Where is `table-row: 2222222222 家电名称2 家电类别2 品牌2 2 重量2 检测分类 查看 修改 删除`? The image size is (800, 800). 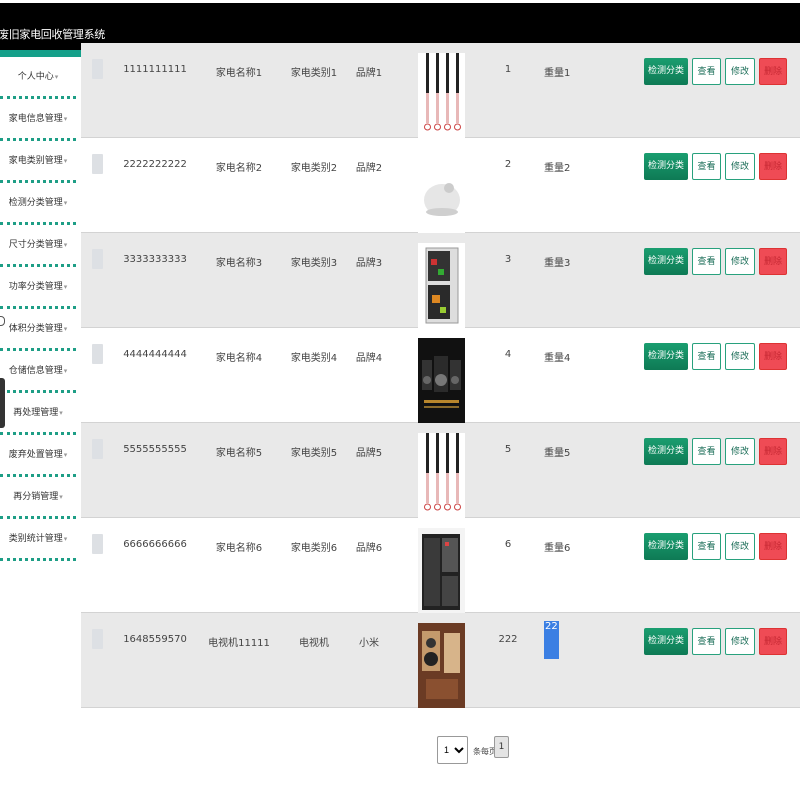 table-row: 2222222222 家电名称2 家电类别2 品牌2 2 重量2 检测分类 查看 修改 删除 is located at coordinates (440, 185).